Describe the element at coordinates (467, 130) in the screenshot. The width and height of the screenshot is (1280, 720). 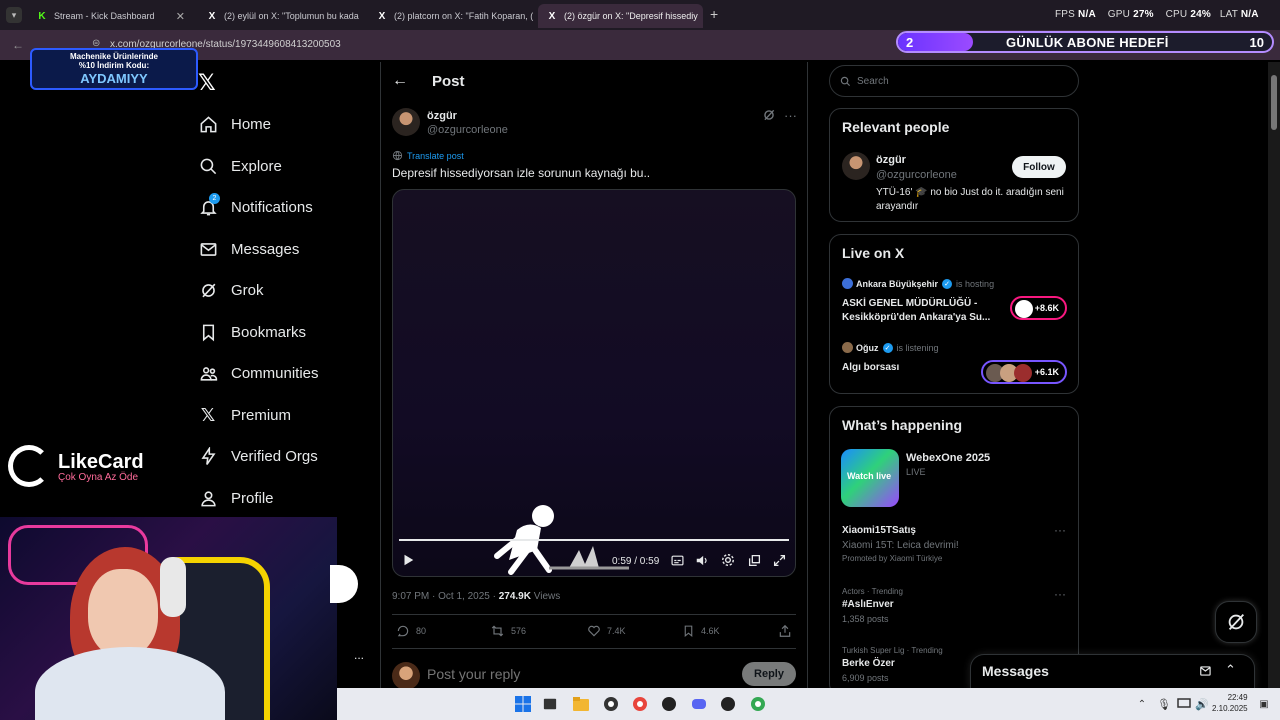
I see `author-handle: @ozgurcorleone` at that location.